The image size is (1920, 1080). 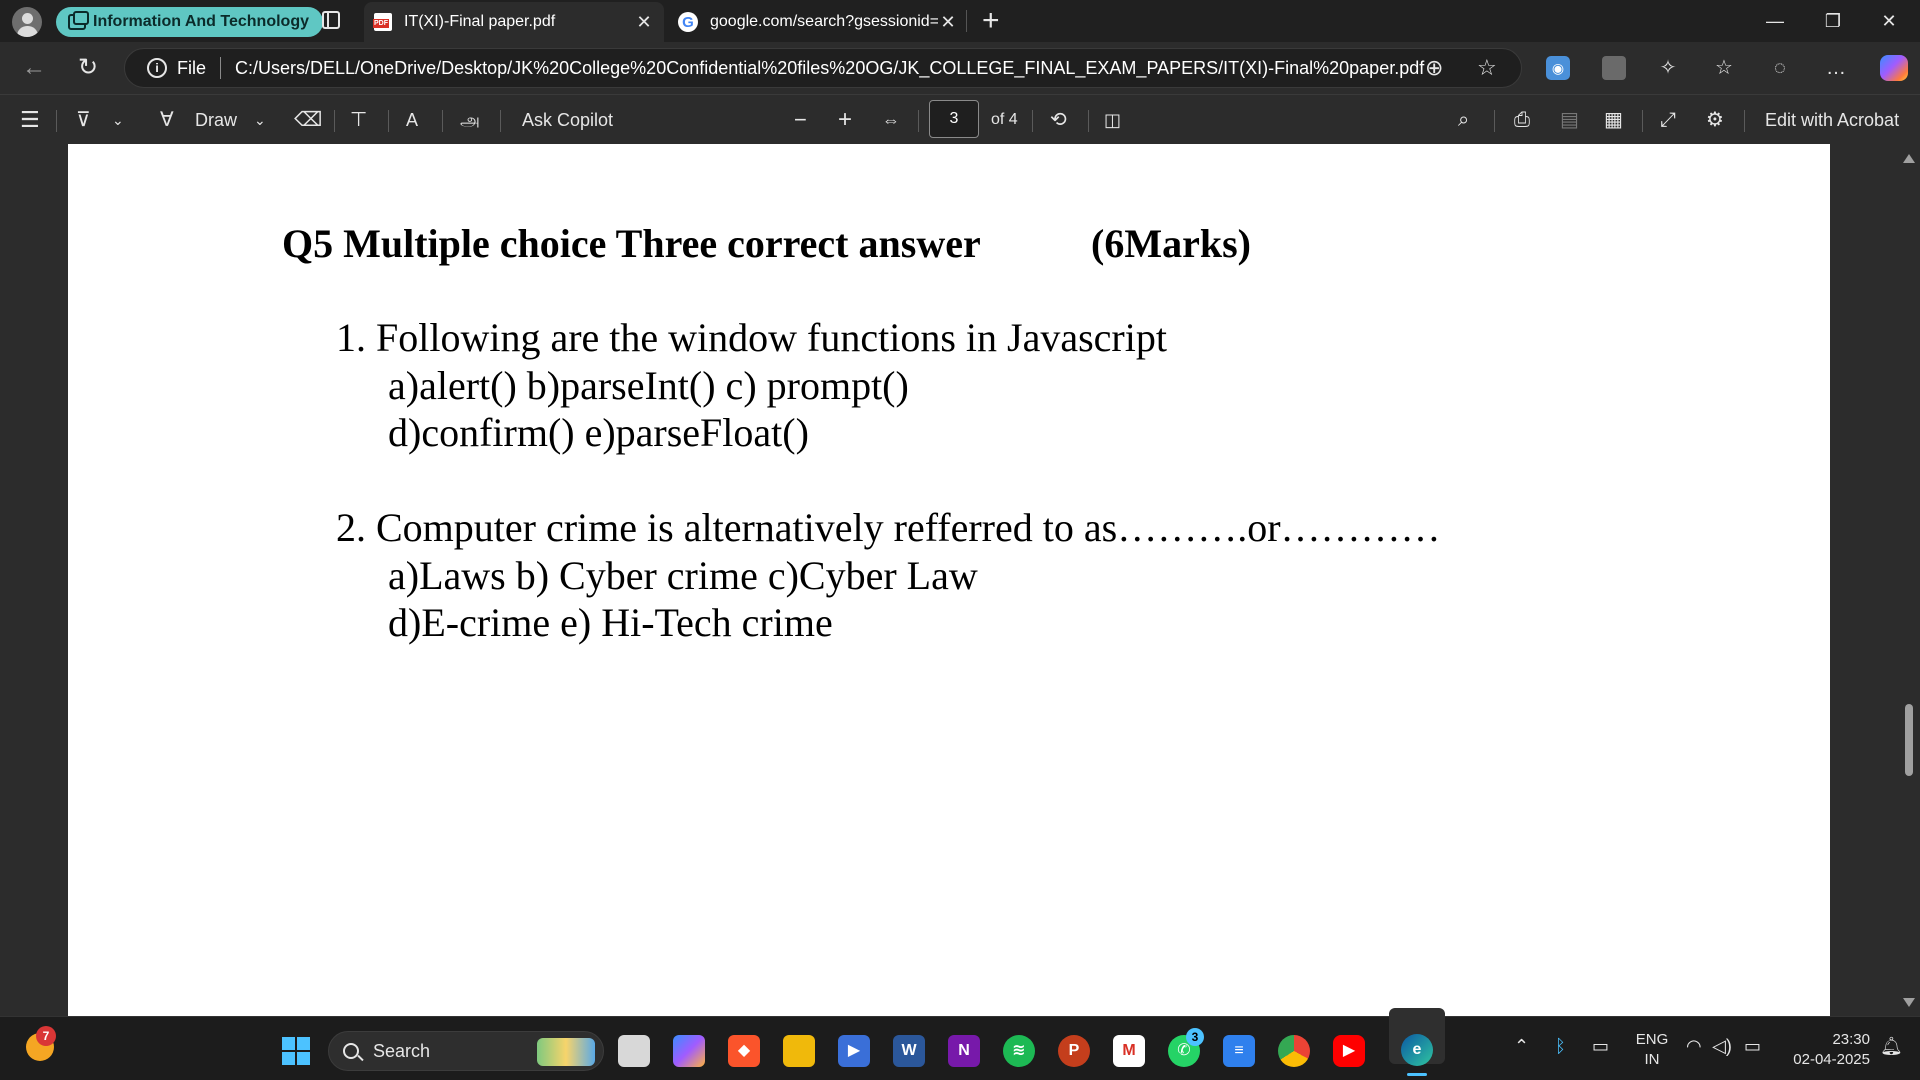 What do you see at coordinates (157, 68) in the screenshot?
I see `info-icon: i` at bounding box center [157, 68].